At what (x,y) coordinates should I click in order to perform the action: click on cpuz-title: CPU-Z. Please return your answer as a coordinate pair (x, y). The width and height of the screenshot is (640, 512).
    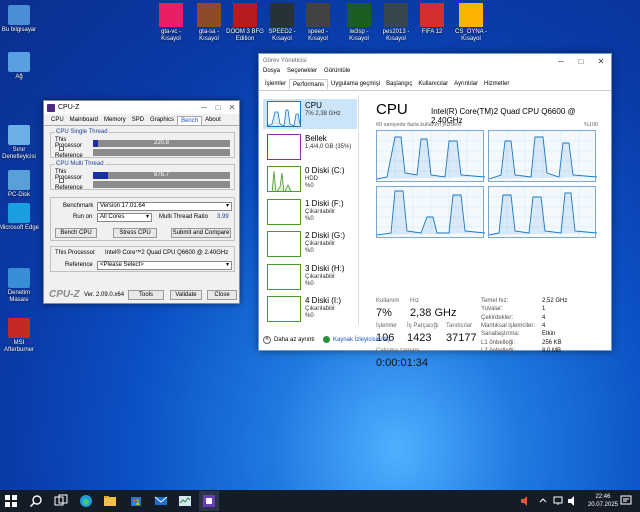
    Looking at the image, I should click on (69, 107).